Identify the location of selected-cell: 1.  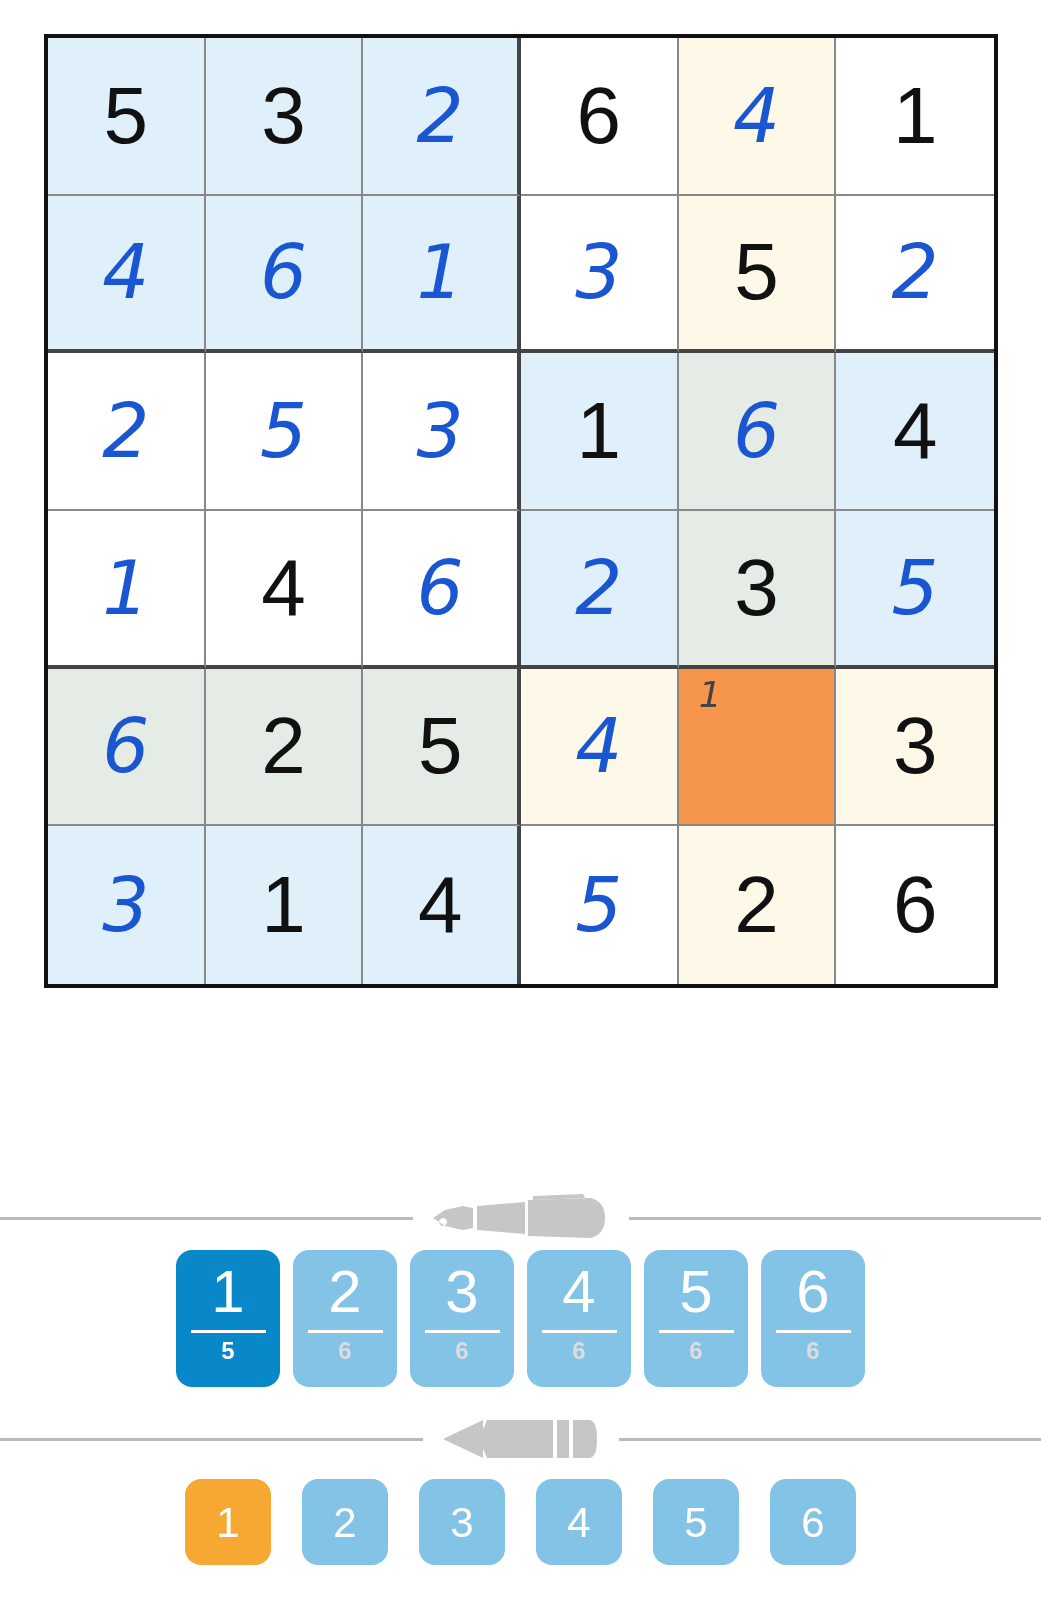
(757, 747).